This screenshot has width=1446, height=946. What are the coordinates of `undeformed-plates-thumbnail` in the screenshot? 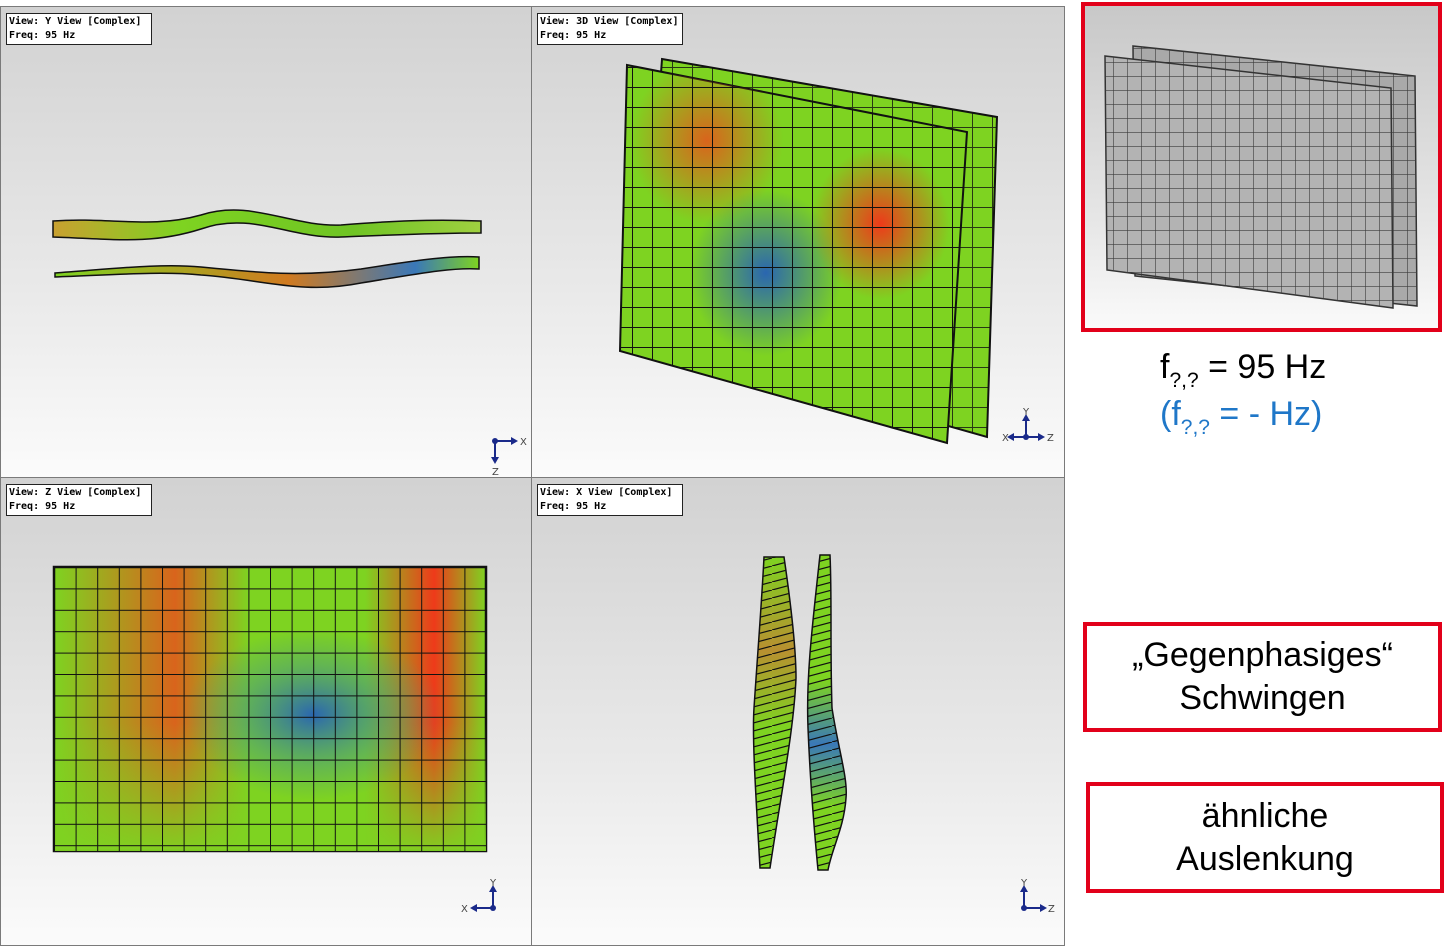 It's located at (1261, 167).